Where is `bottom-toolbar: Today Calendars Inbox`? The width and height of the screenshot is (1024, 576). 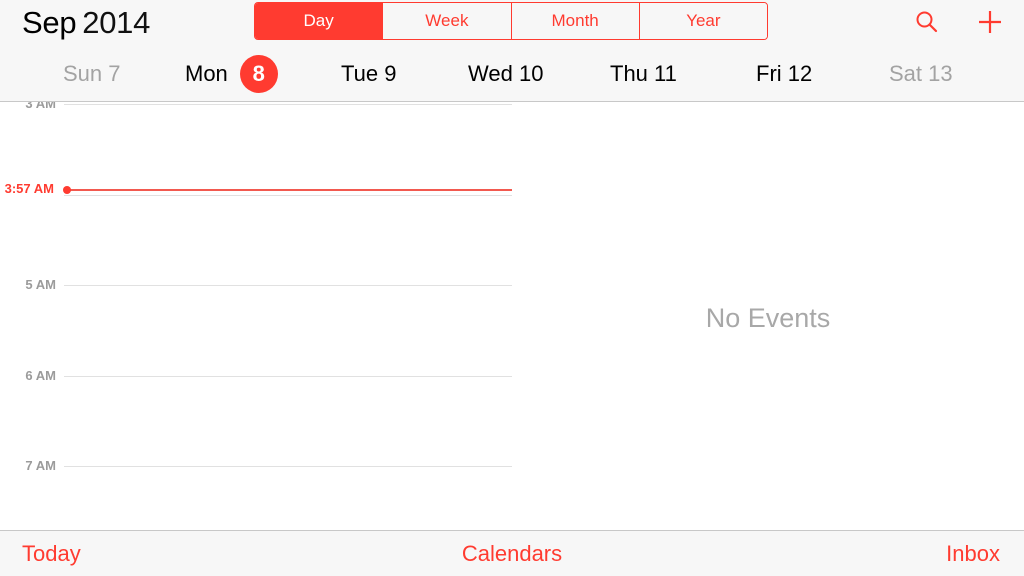
bottom-toolbar: Today Calendars Inbox is located at coordinates (512, 553).